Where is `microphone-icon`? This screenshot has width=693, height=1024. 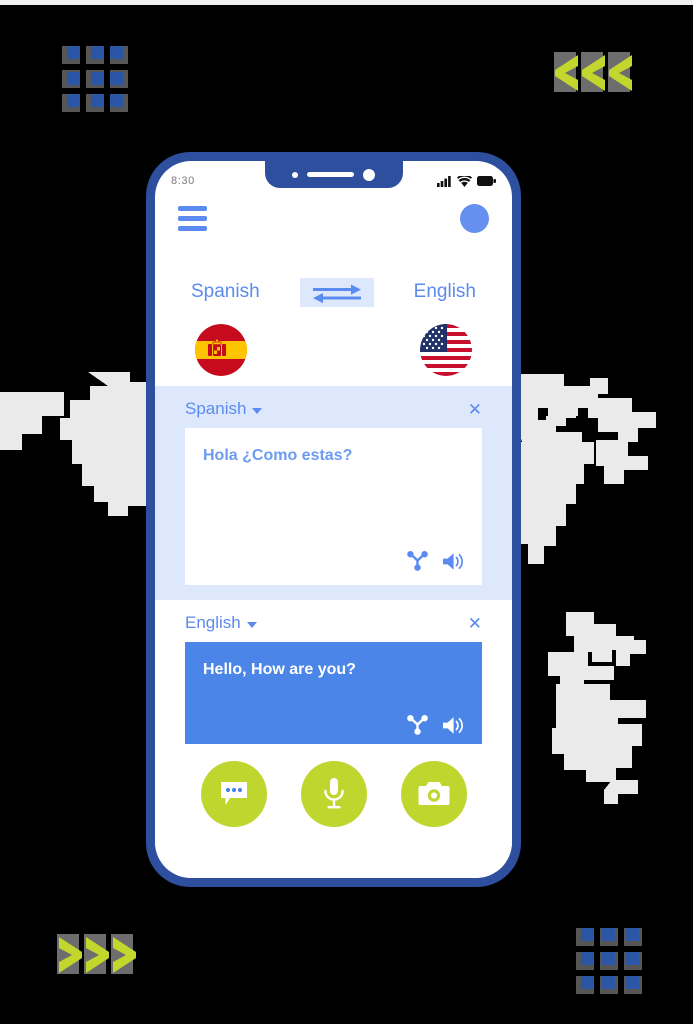
microphone-icon is located at coordinates (333, 793).